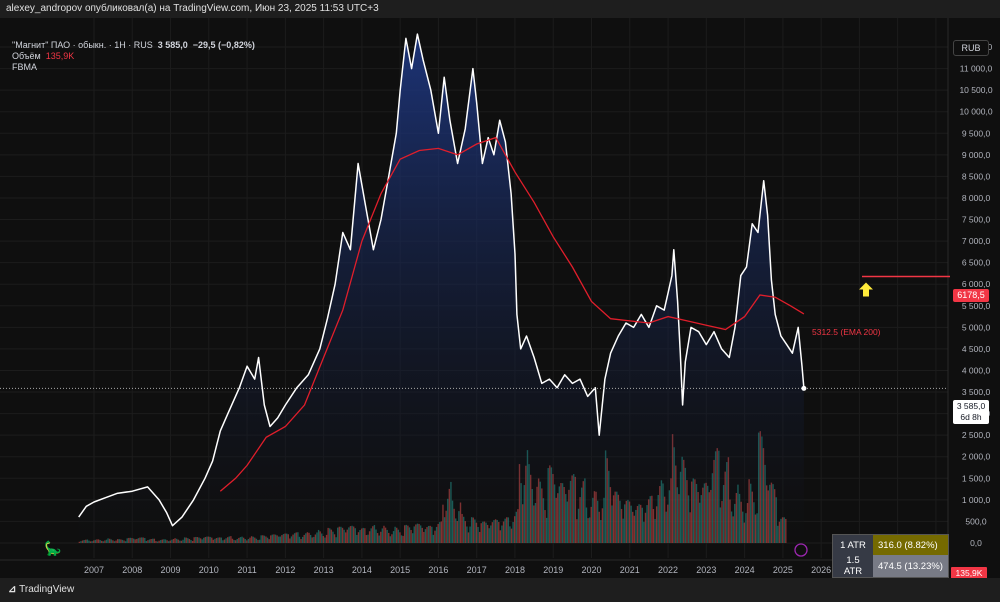 Image resolution: width=1000 pixels, height=602 pixels. What do you see at coordinates (94, 570) in the screenshot?
I see `year-label: 2007` at bounding box center [94, 570].